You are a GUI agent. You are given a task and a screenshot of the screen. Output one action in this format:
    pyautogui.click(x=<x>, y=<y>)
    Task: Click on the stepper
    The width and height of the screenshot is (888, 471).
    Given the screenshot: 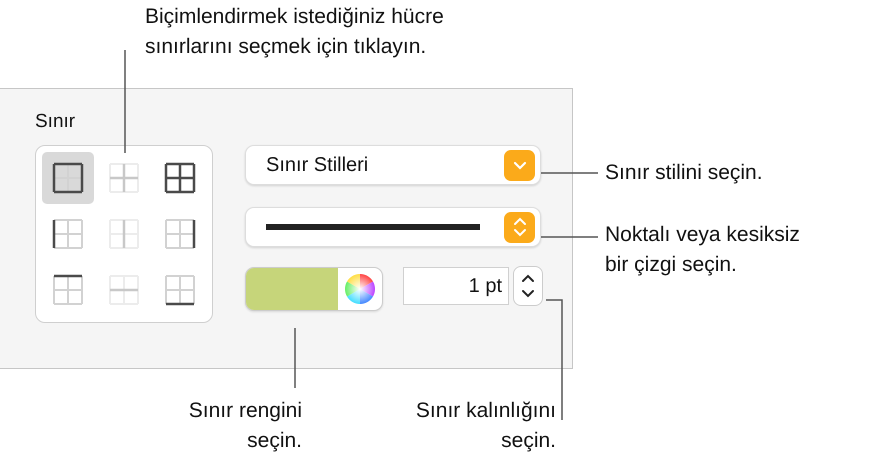 What is the action you would take?
    pyautogui.click(x=528, y=286)
    